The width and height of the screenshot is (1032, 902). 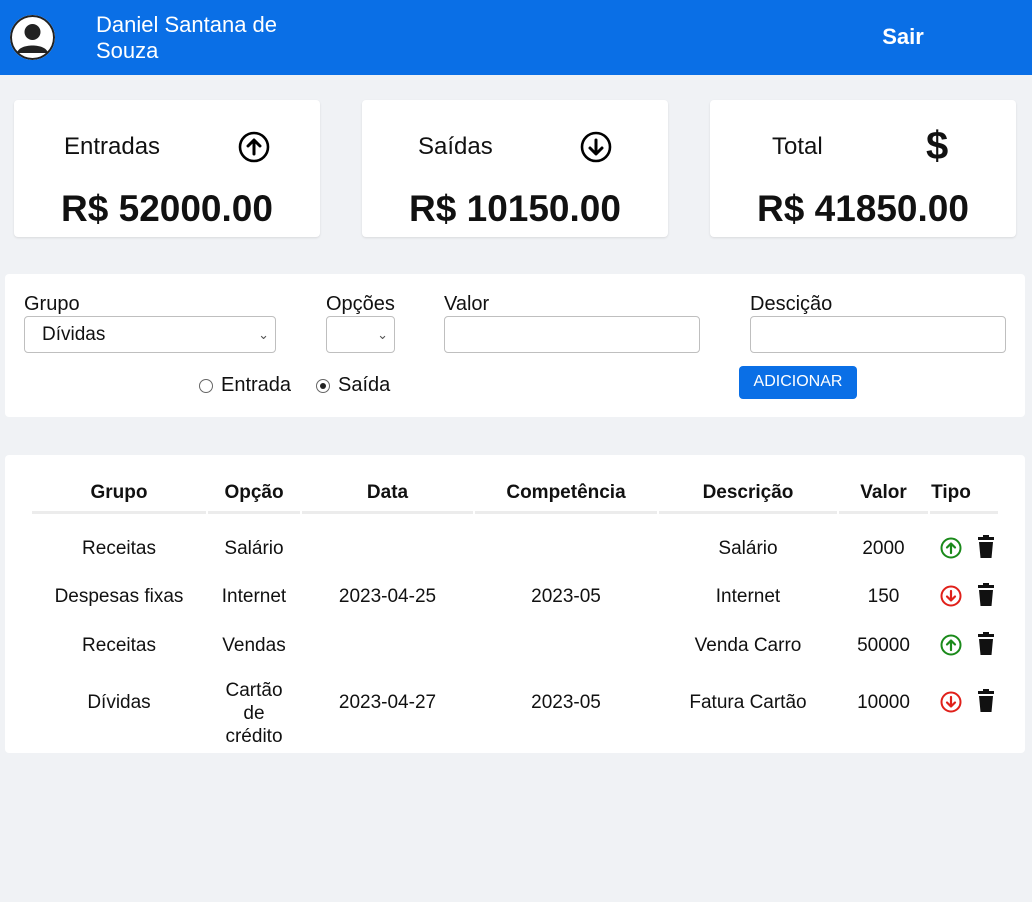 I want to click on radio-income-button, so click(x=206, y=385).